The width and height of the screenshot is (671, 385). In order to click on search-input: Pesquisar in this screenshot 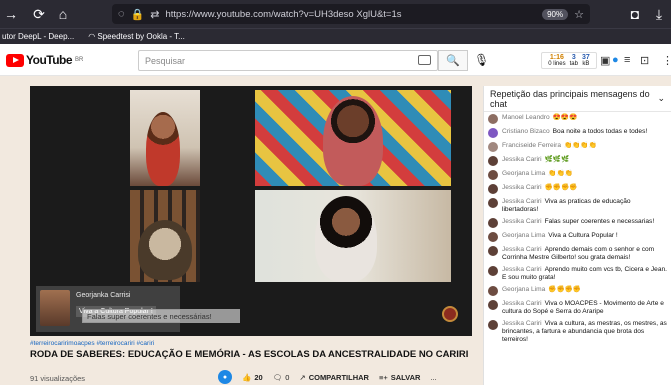, I will do `click(288, 60)`.